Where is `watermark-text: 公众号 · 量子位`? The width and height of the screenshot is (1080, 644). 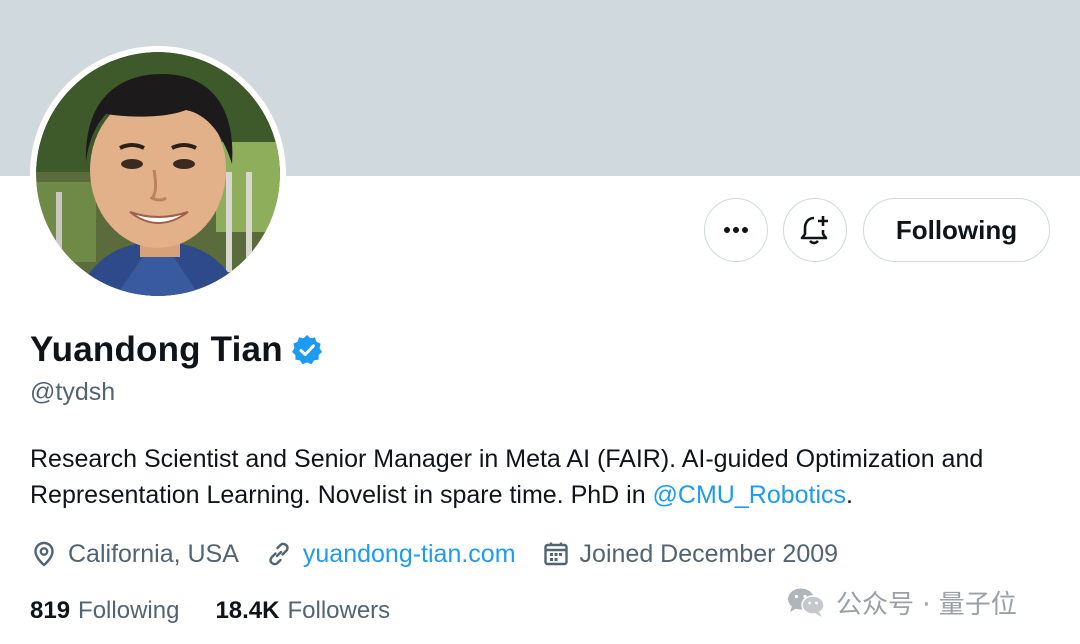
watermark-text: 公众号 · 量子位 is located at coordinates (926, 604).